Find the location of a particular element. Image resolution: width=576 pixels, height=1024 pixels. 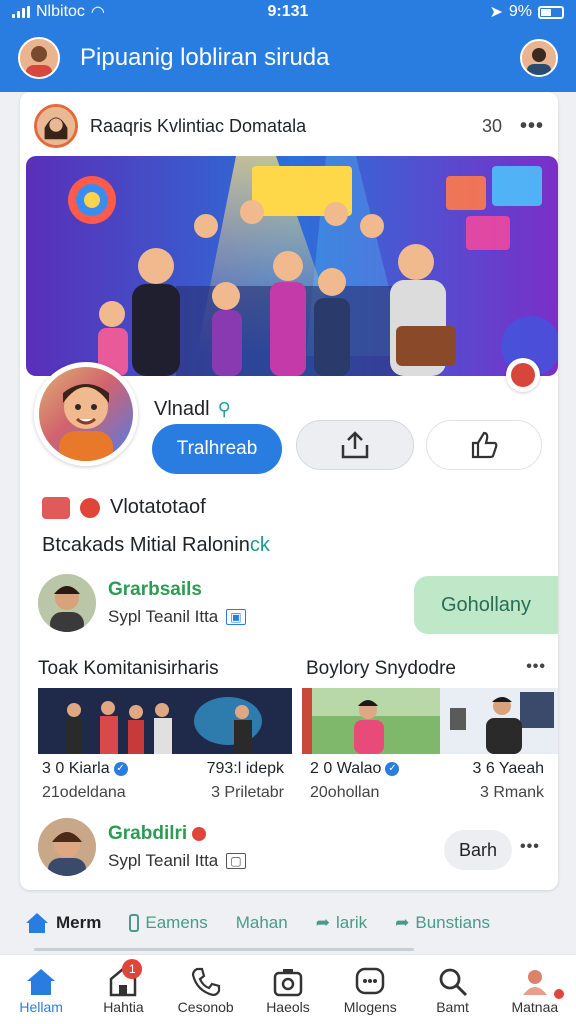

section-title-left: Toak Komitanisirharis is located at coordinates (128, 668).